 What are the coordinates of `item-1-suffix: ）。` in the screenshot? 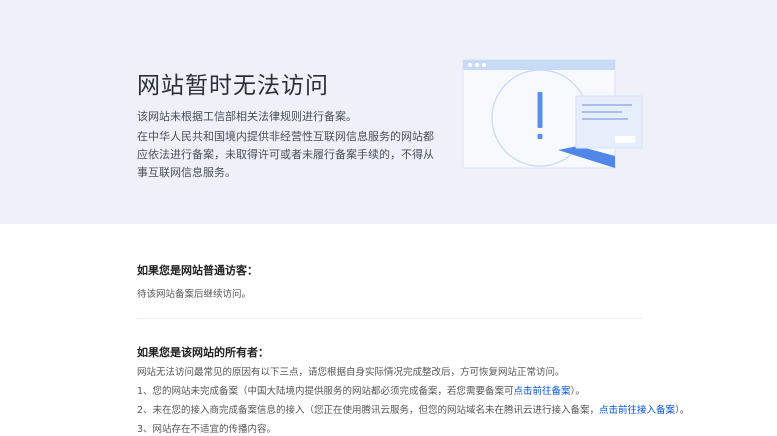 It's located at (577, 391).